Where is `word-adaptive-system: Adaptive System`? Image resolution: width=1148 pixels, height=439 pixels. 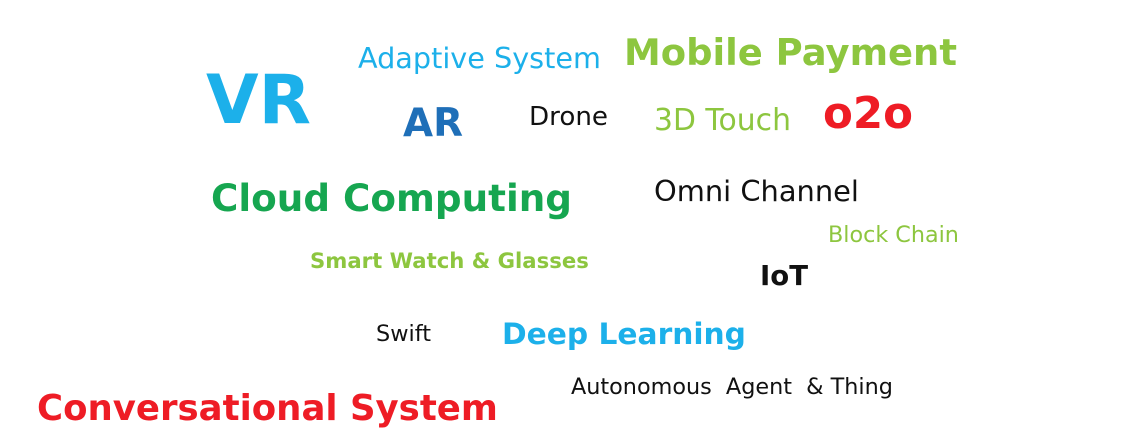 word-adaptive-system: Adaptive System is located at coordinates (479, 57).